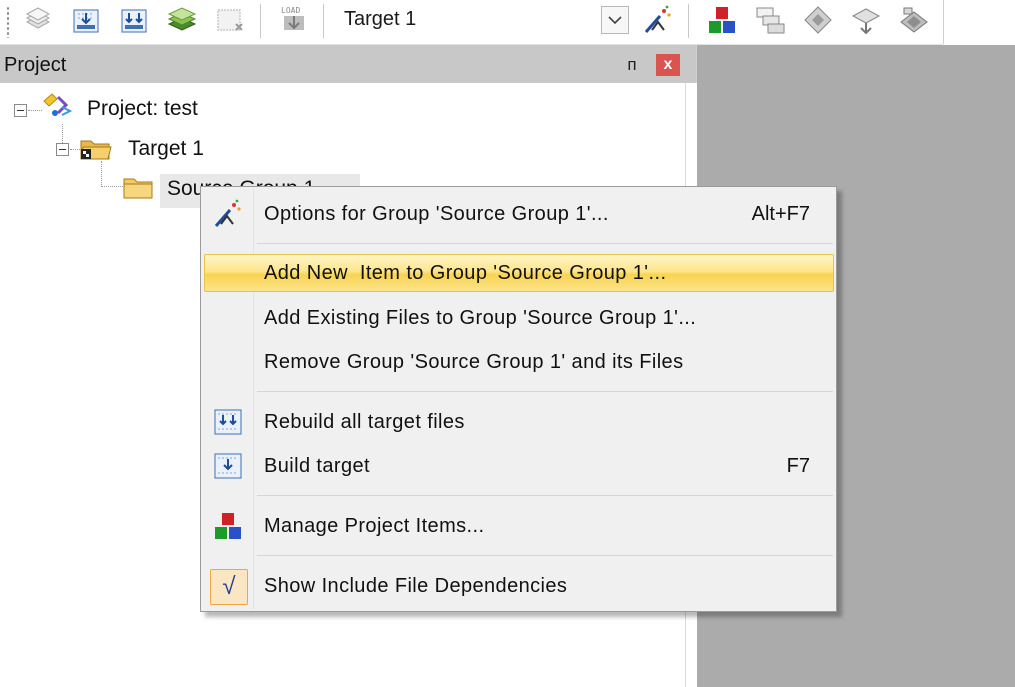  What do you see at coordinates (38, 20) in the screenshot?
I see `translate-icon` at bounding box center [38, 20].